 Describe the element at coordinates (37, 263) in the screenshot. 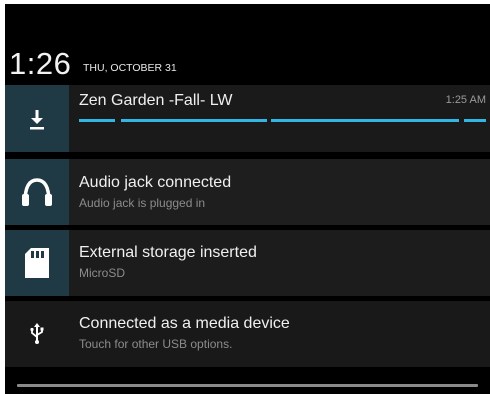

I see `sd-card-icon` at that location.